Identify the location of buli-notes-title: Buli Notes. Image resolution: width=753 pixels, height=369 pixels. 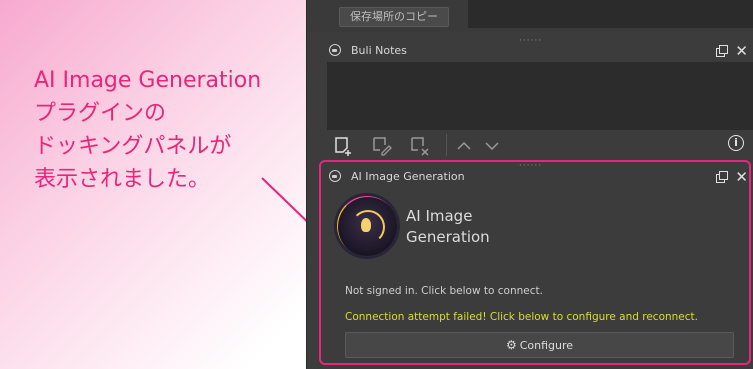
(379, 50).